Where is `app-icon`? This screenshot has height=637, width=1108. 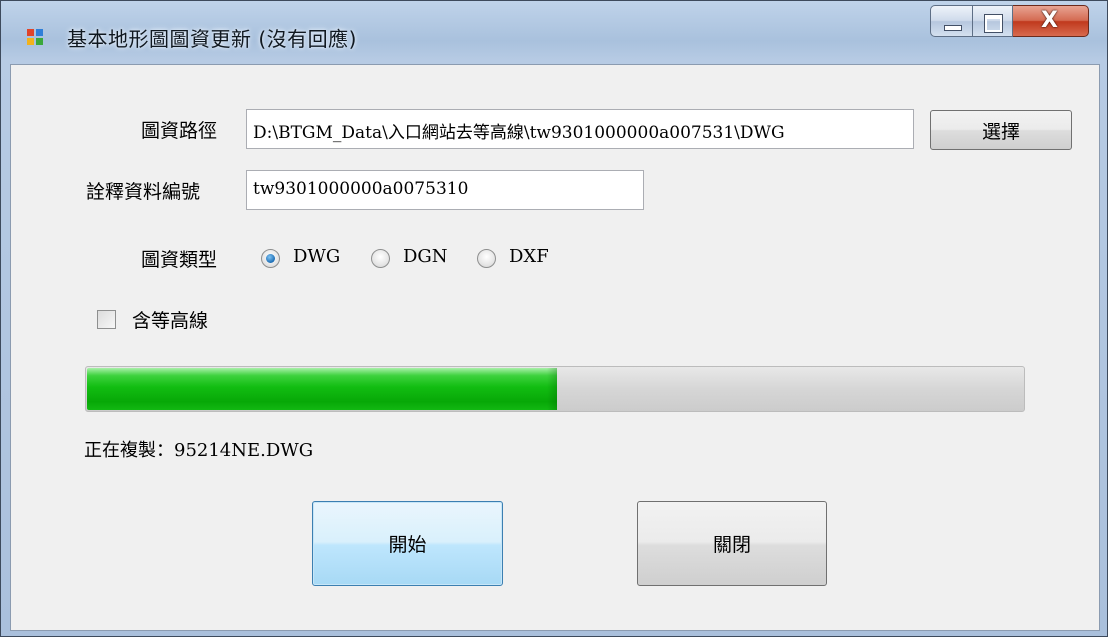
app-icon is located at coordinates (36, 38).